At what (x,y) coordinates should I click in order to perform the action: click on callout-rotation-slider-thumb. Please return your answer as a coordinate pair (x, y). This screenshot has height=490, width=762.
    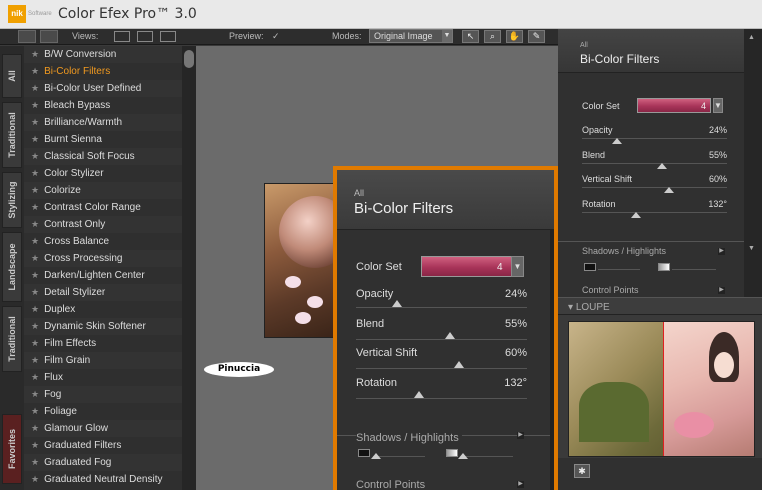
    Looking at the image, I should click on (419, 394).